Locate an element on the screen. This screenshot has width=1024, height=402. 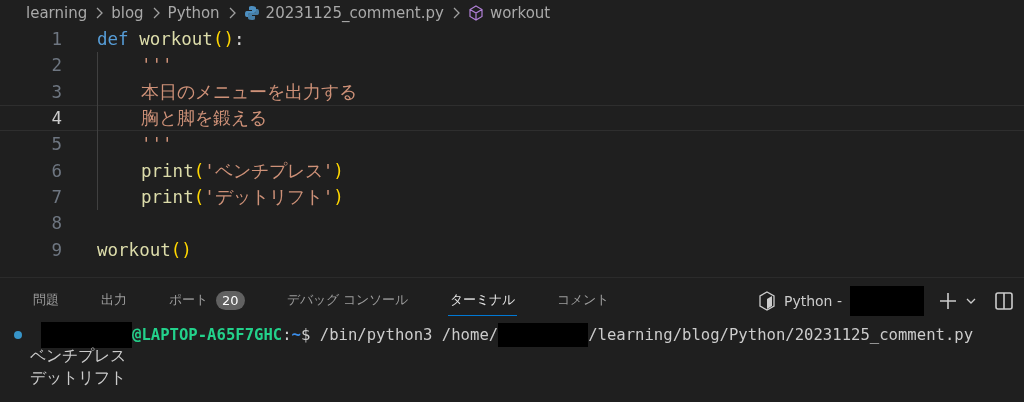
terminal-profile: Python - is located at coordinates (812, 300).